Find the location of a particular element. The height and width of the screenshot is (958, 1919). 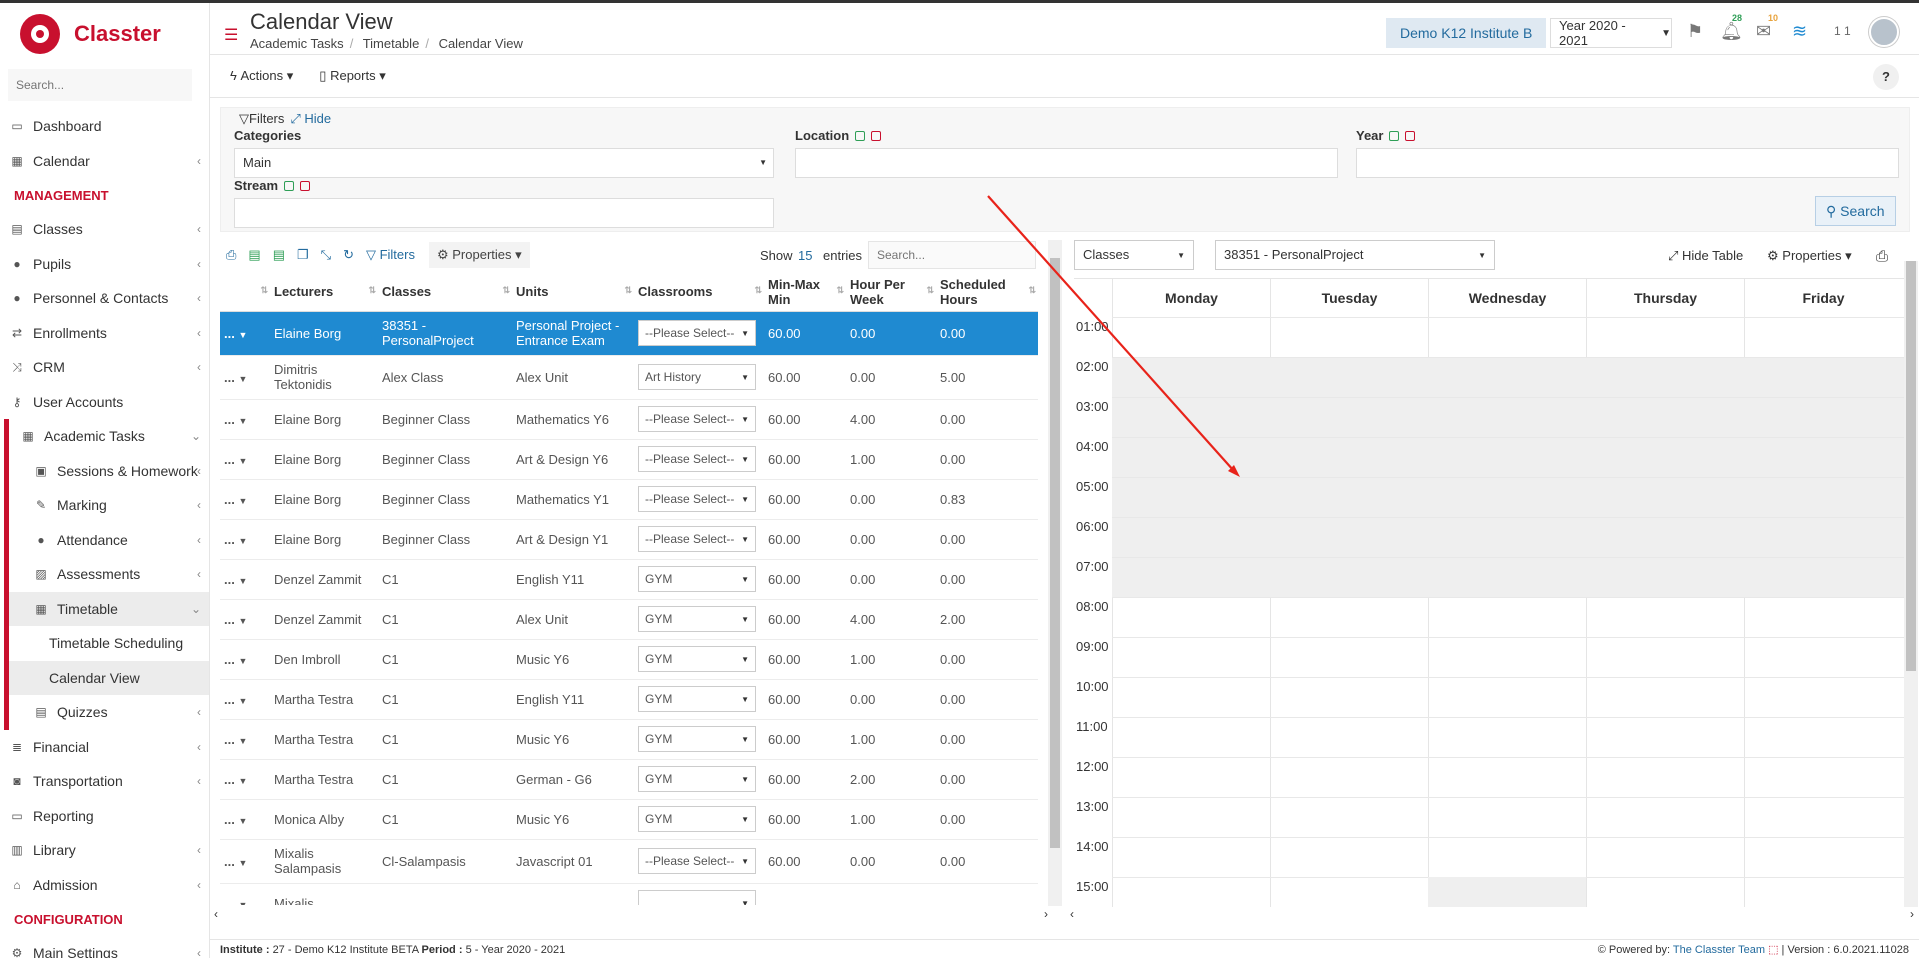

table-properties-button: ⚙ Properties ▾ is located at coordinates (479, 255).